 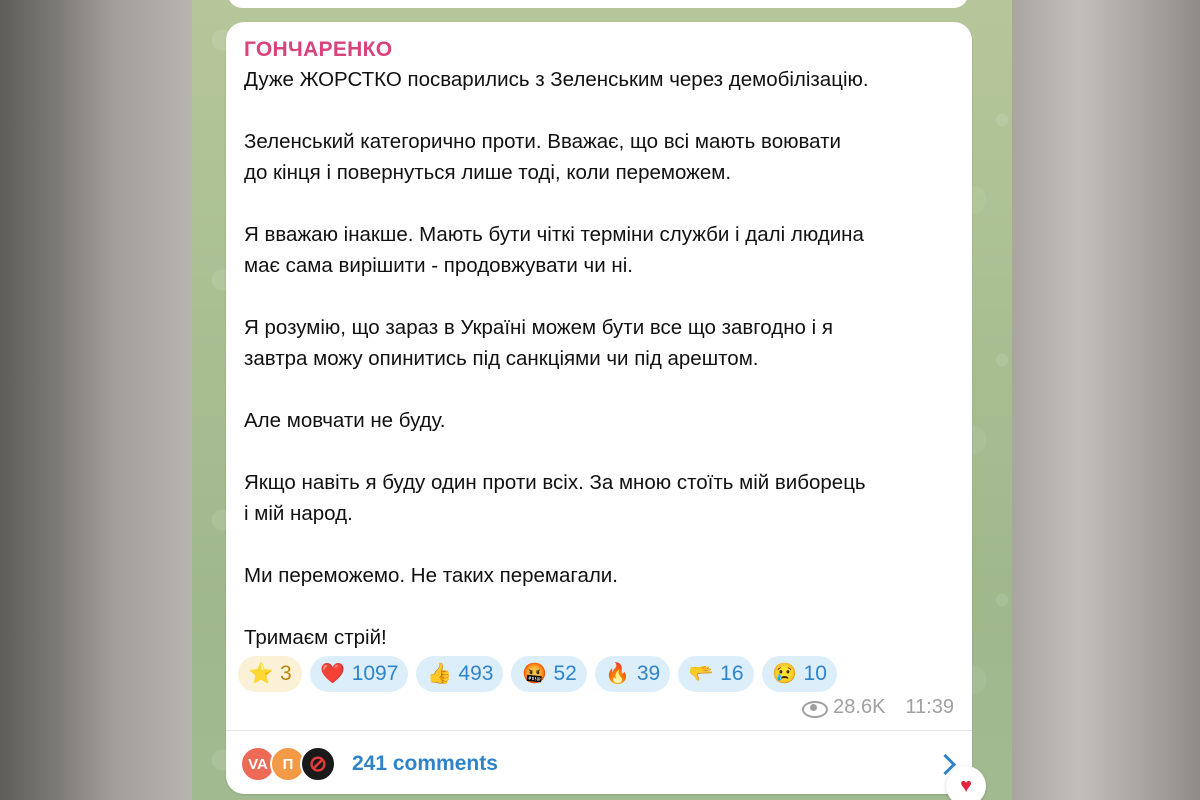 What do you see at coordinates (815, 709) in the screenshot?
I see `eye-icon` at bounding box center [815, 709].